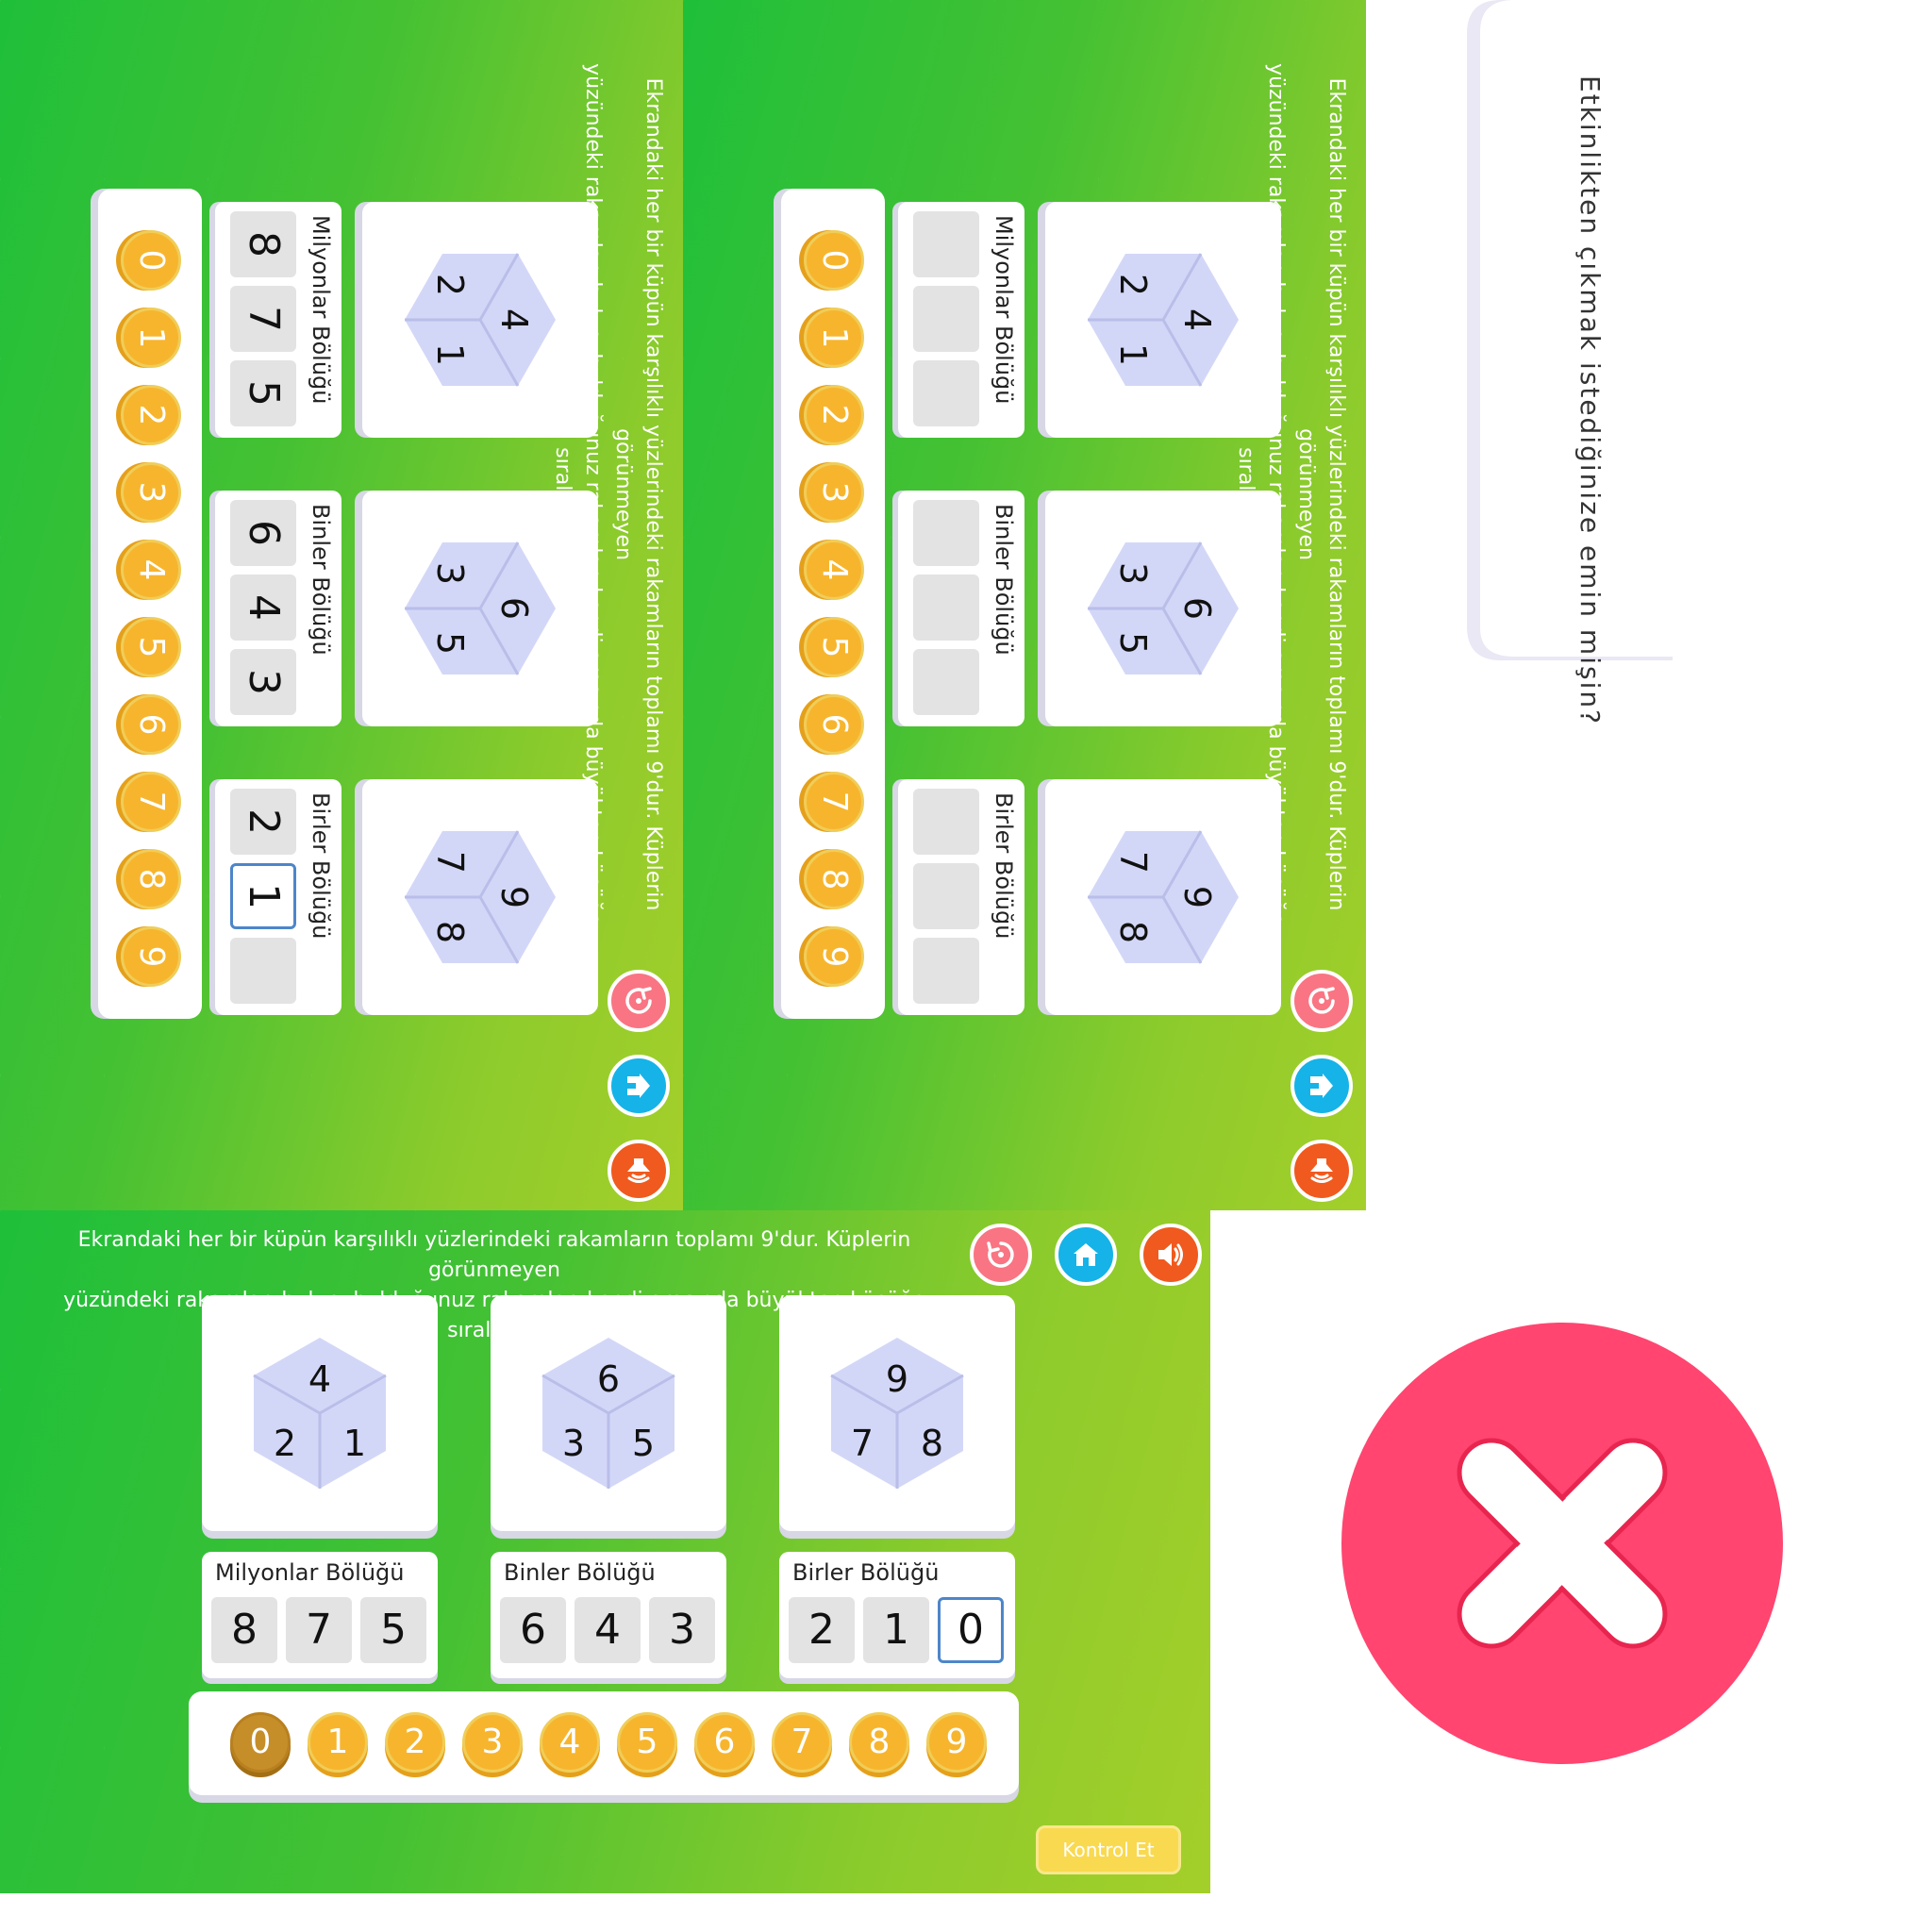 This screenshot has height=1932, width=1932. I want to click on period-label: Birler Bölüğü, so click(866, 1572).